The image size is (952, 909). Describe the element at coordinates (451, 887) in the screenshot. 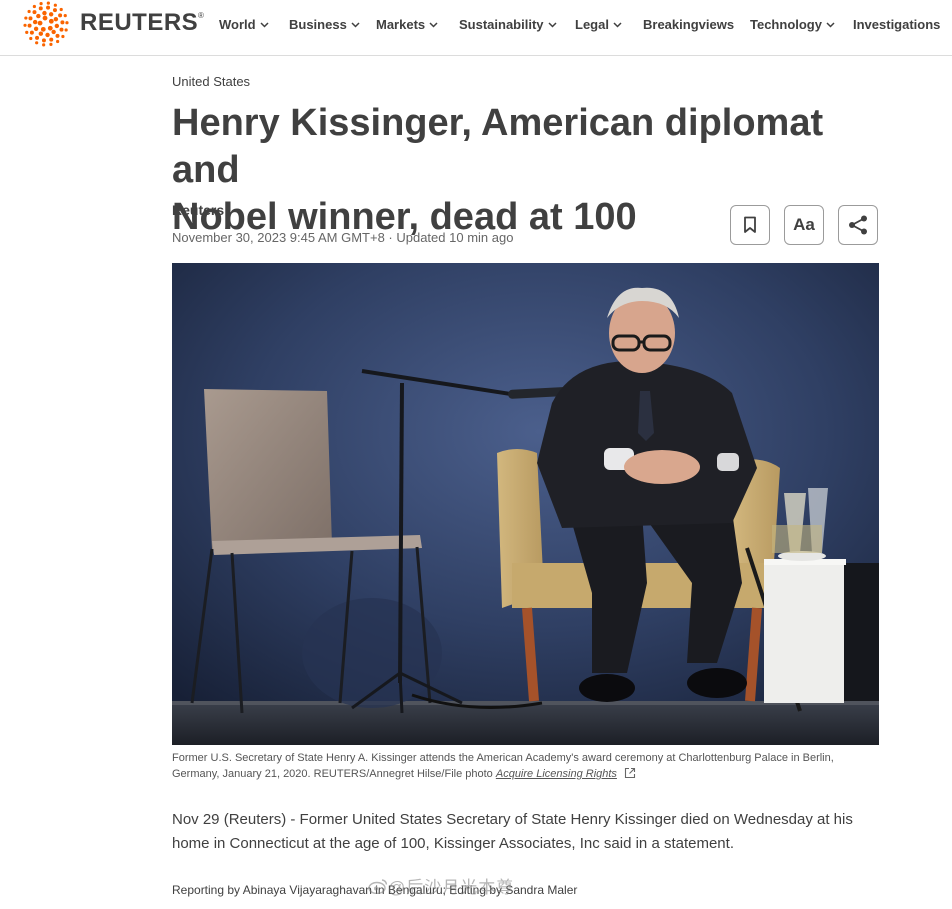

I see `watermark-text: @后沙月光本尊` at that location.